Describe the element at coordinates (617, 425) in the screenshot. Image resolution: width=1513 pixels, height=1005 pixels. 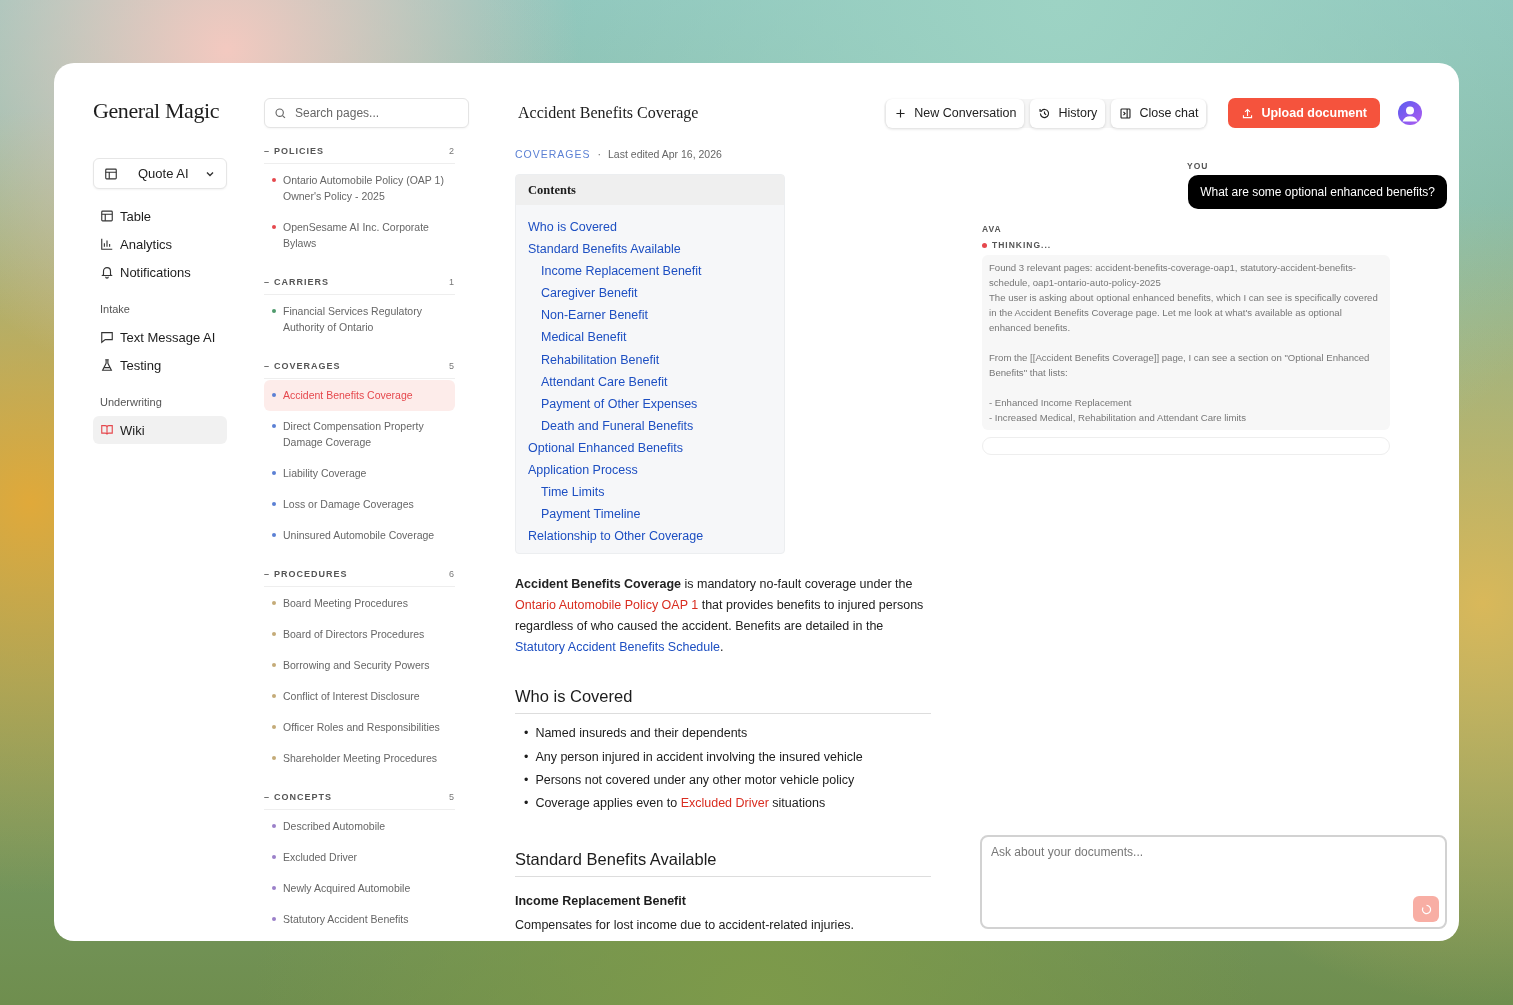
I see `contents-link: Death and Funeral Benefits` at that location.